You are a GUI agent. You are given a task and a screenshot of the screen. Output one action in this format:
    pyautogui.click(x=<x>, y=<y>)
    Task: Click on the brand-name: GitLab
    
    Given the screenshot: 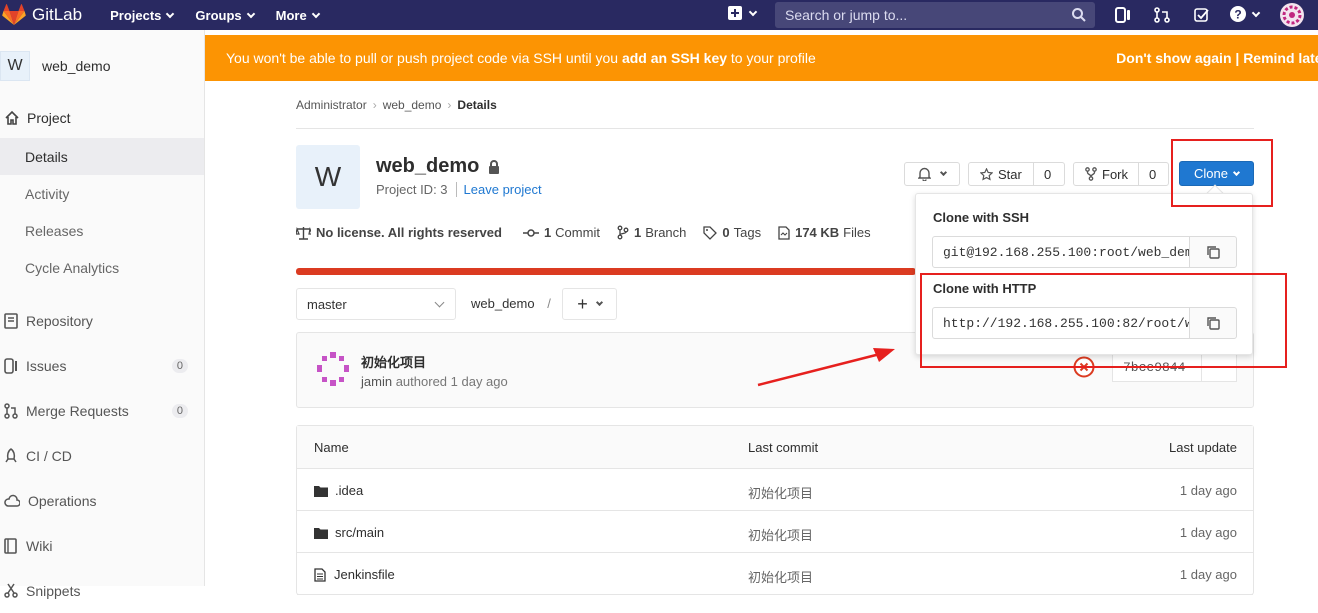 What is the action you would take?
    pyautogui.click(x=57, y=14)
    